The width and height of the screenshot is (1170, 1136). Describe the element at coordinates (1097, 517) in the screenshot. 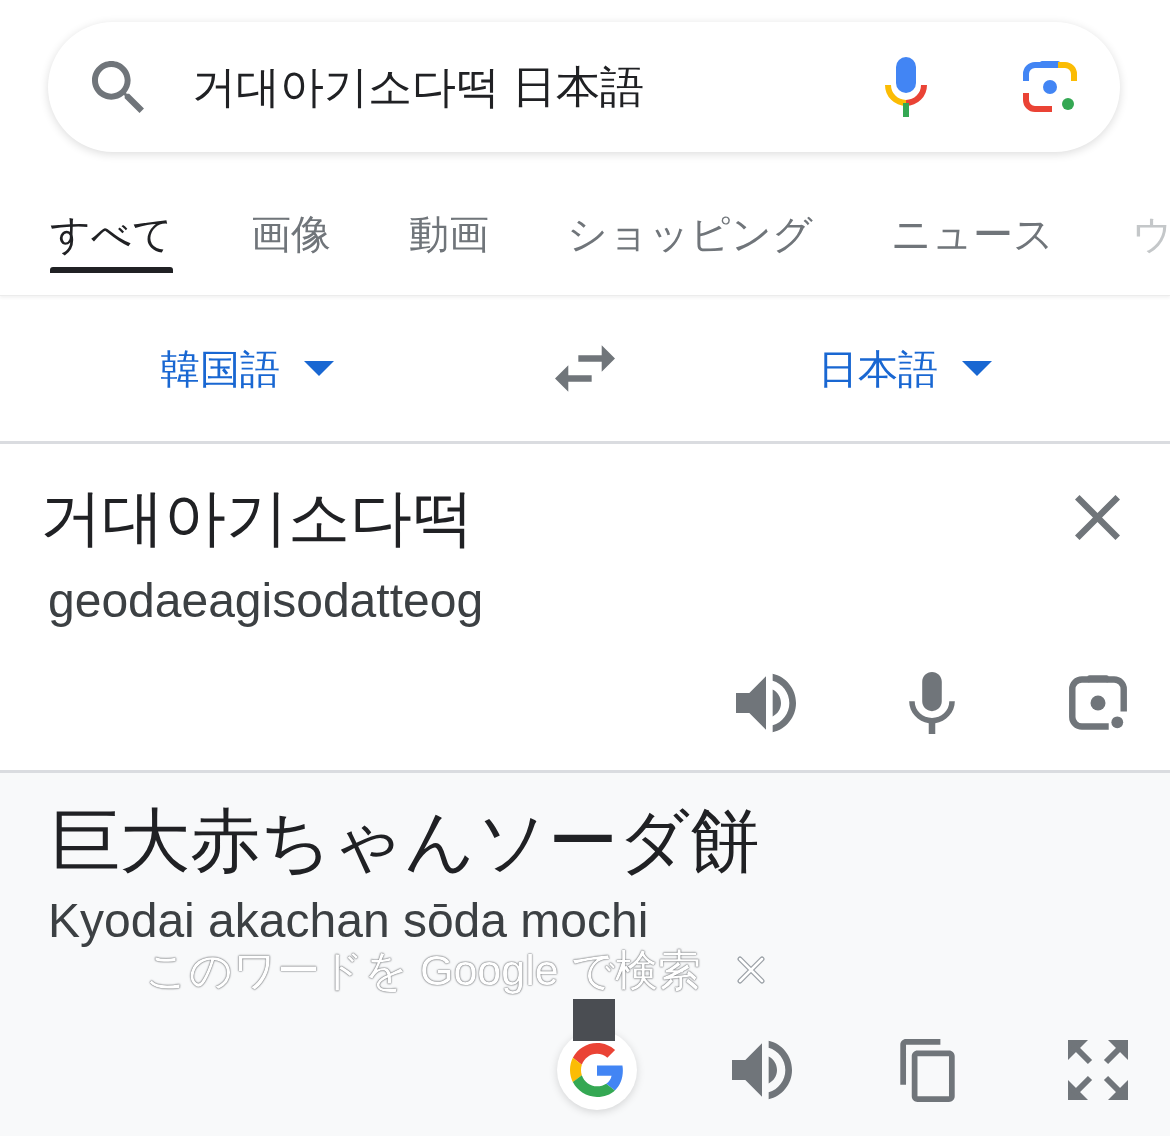

I see `close-icon` at that location.